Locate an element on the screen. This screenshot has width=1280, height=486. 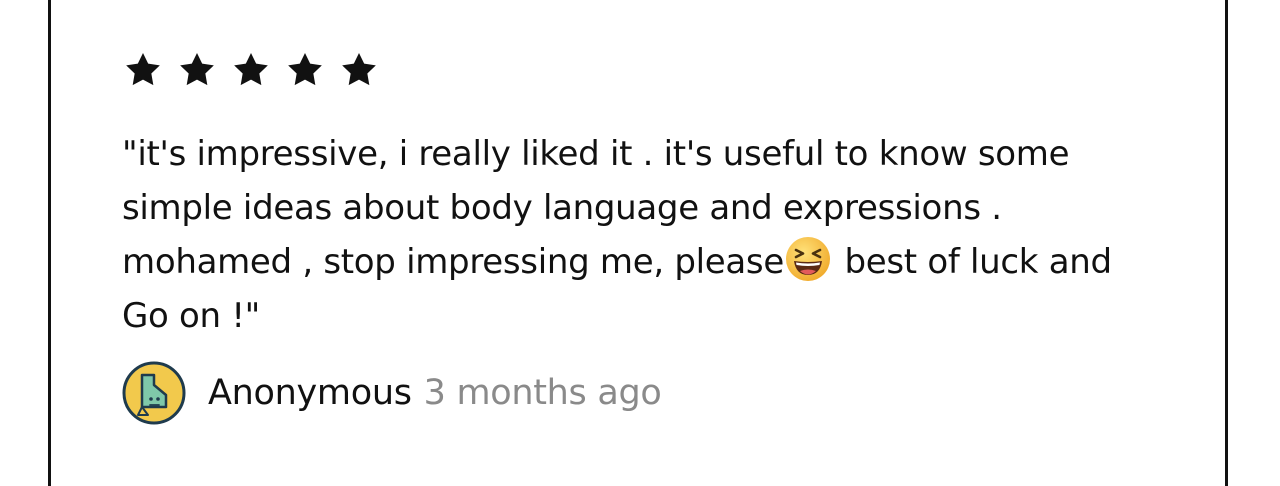
author-name: Anonymous is located at coordinates (310, 393).